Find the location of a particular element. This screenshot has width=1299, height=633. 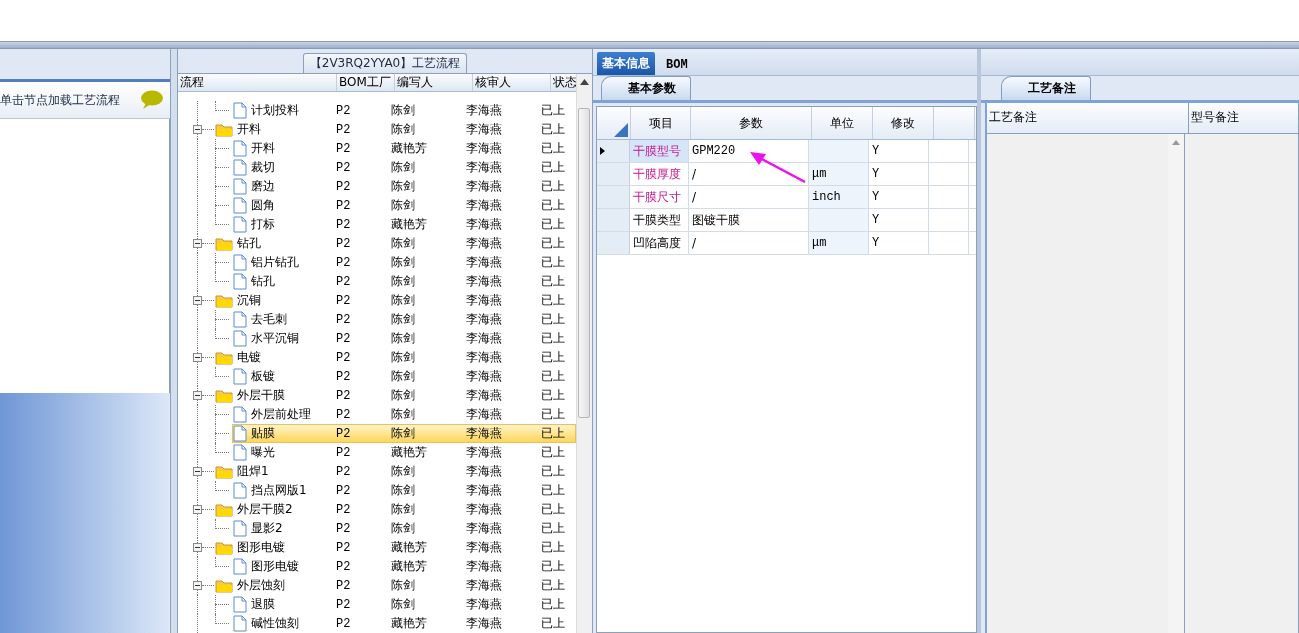

column-header: 编写人 is located at coordinates (434, 82).